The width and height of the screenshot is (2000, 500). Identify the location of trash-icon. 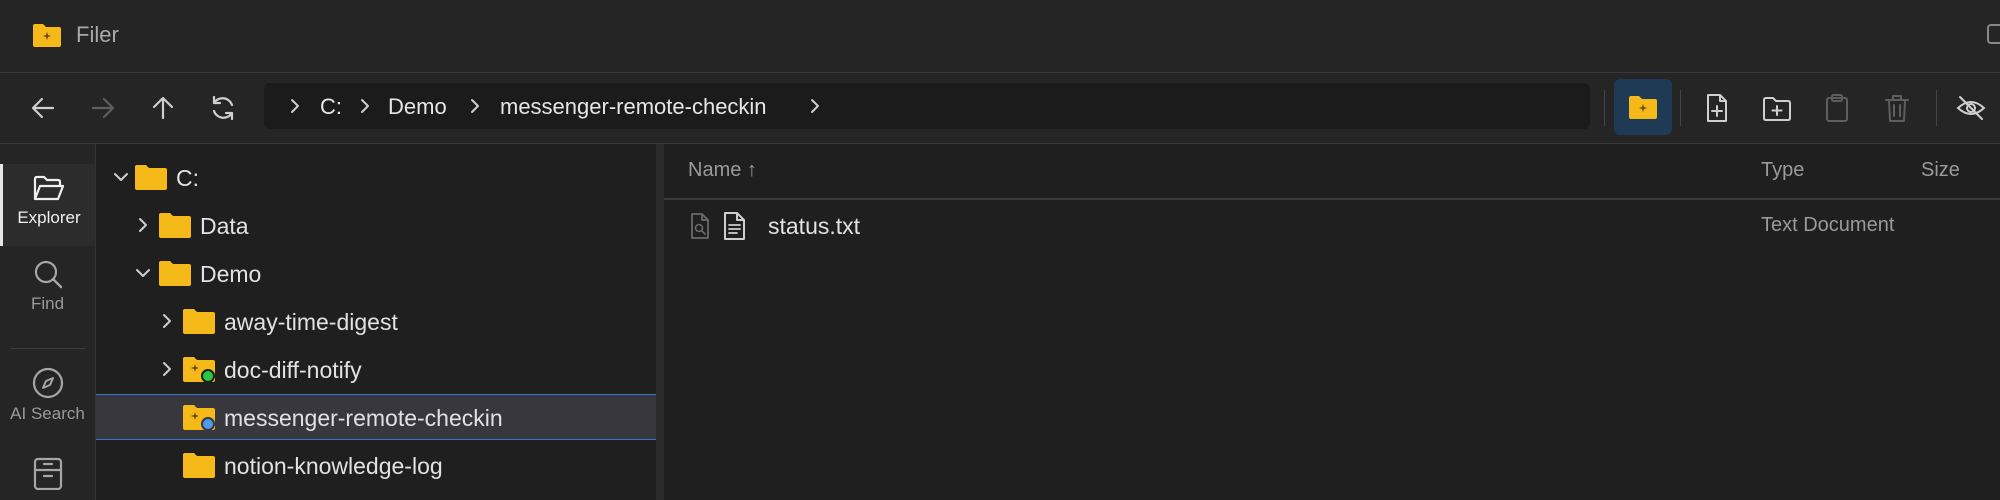
(1897, 108).